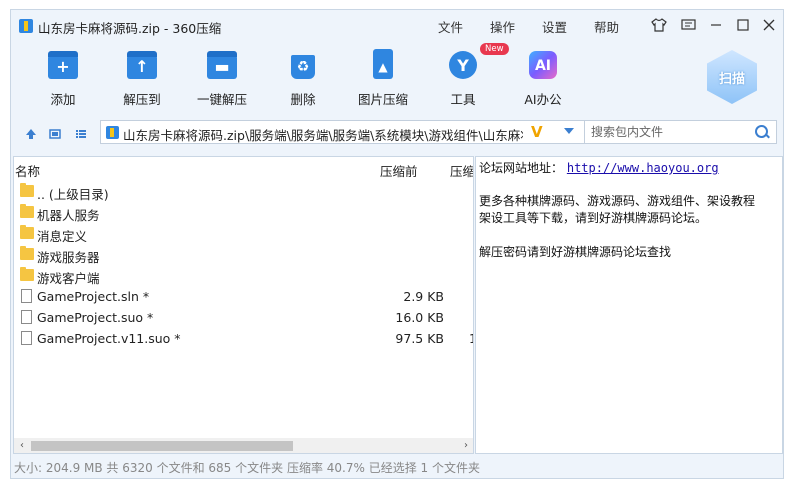 The image size is (794, 488). Describe the element at coordinates (68, 215) in the screenshot. I see `item-name: 机器人服务` at that location.